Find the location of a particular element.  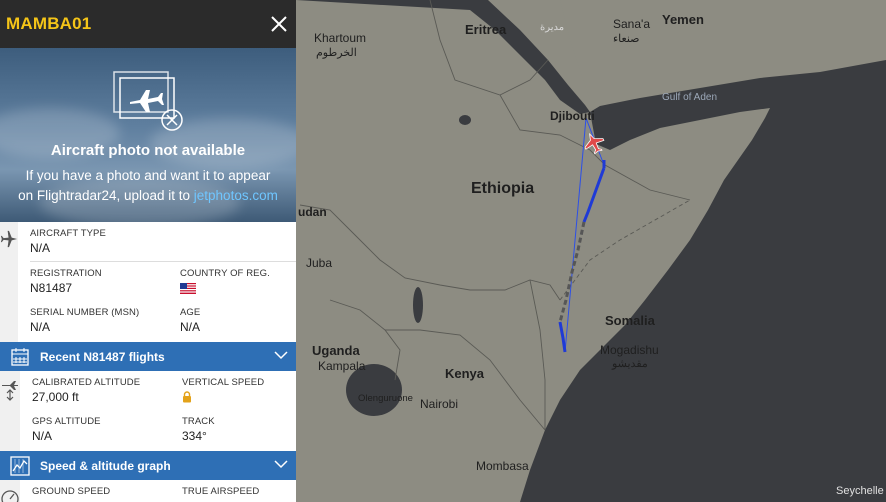

no-photo-icon is located at coordinates (148, 101).